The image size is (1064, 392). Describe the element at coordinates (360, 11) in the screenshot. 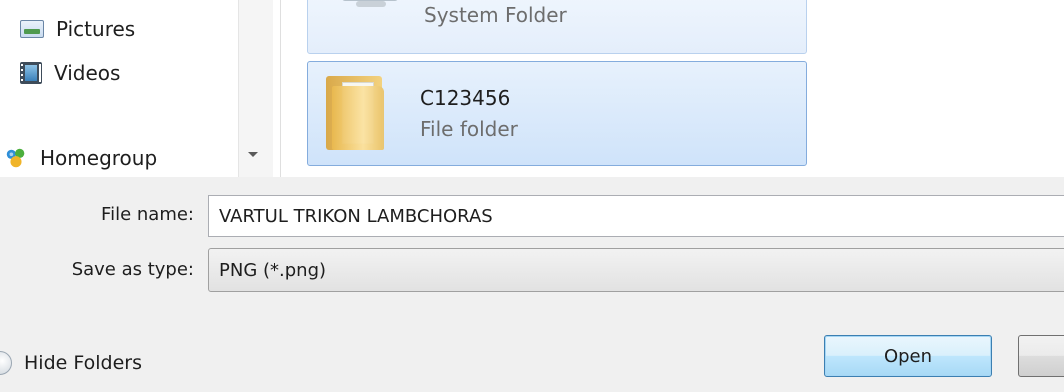

I see `computer-icon` at that location.